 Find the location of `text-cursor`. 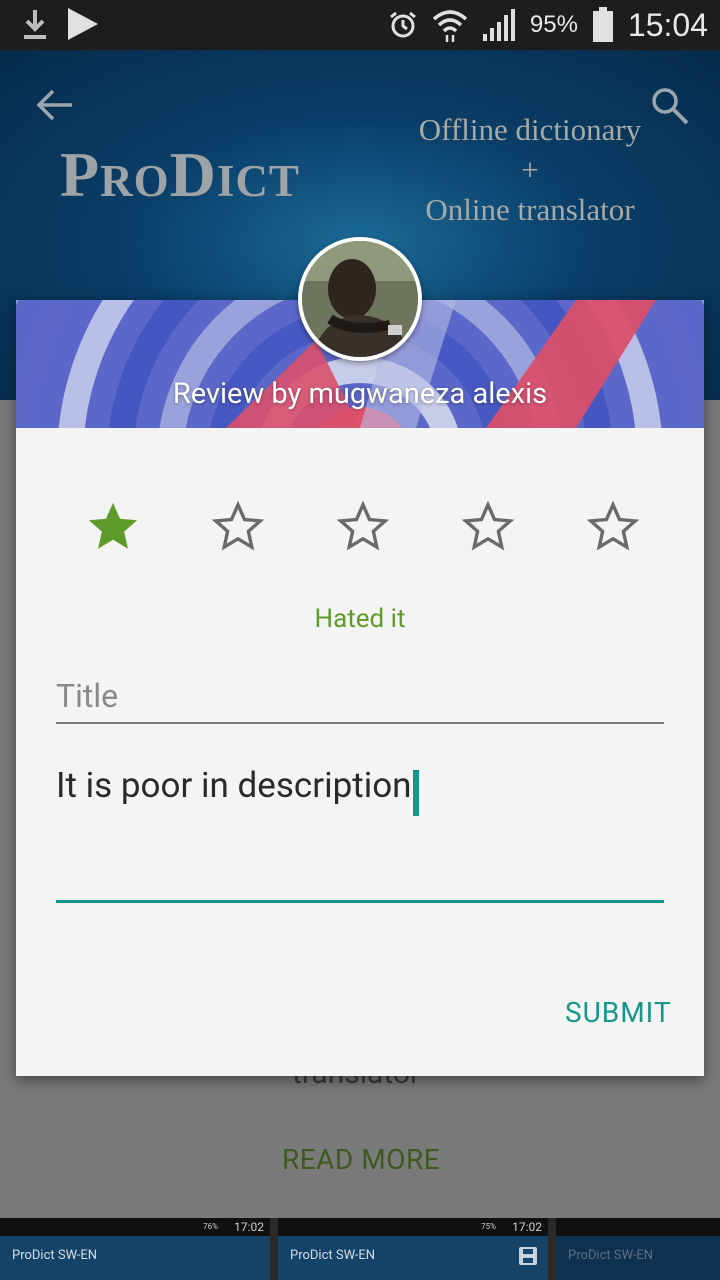

text-cursor is located at coordinates (415, 792).